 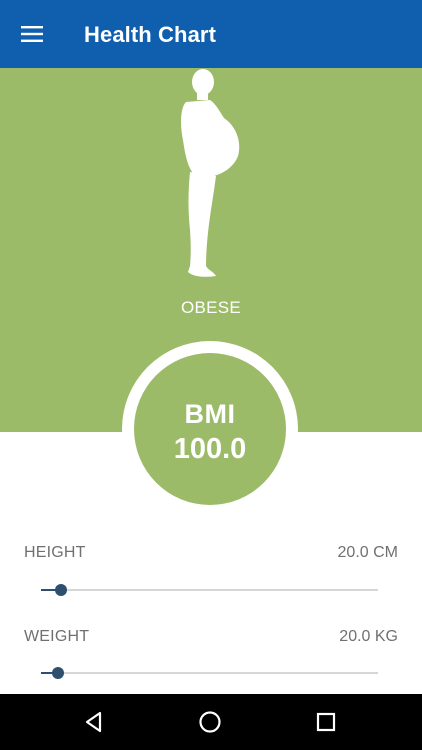 I want to click on bmi-category-label: OBESE, so click(x=211, y=307).